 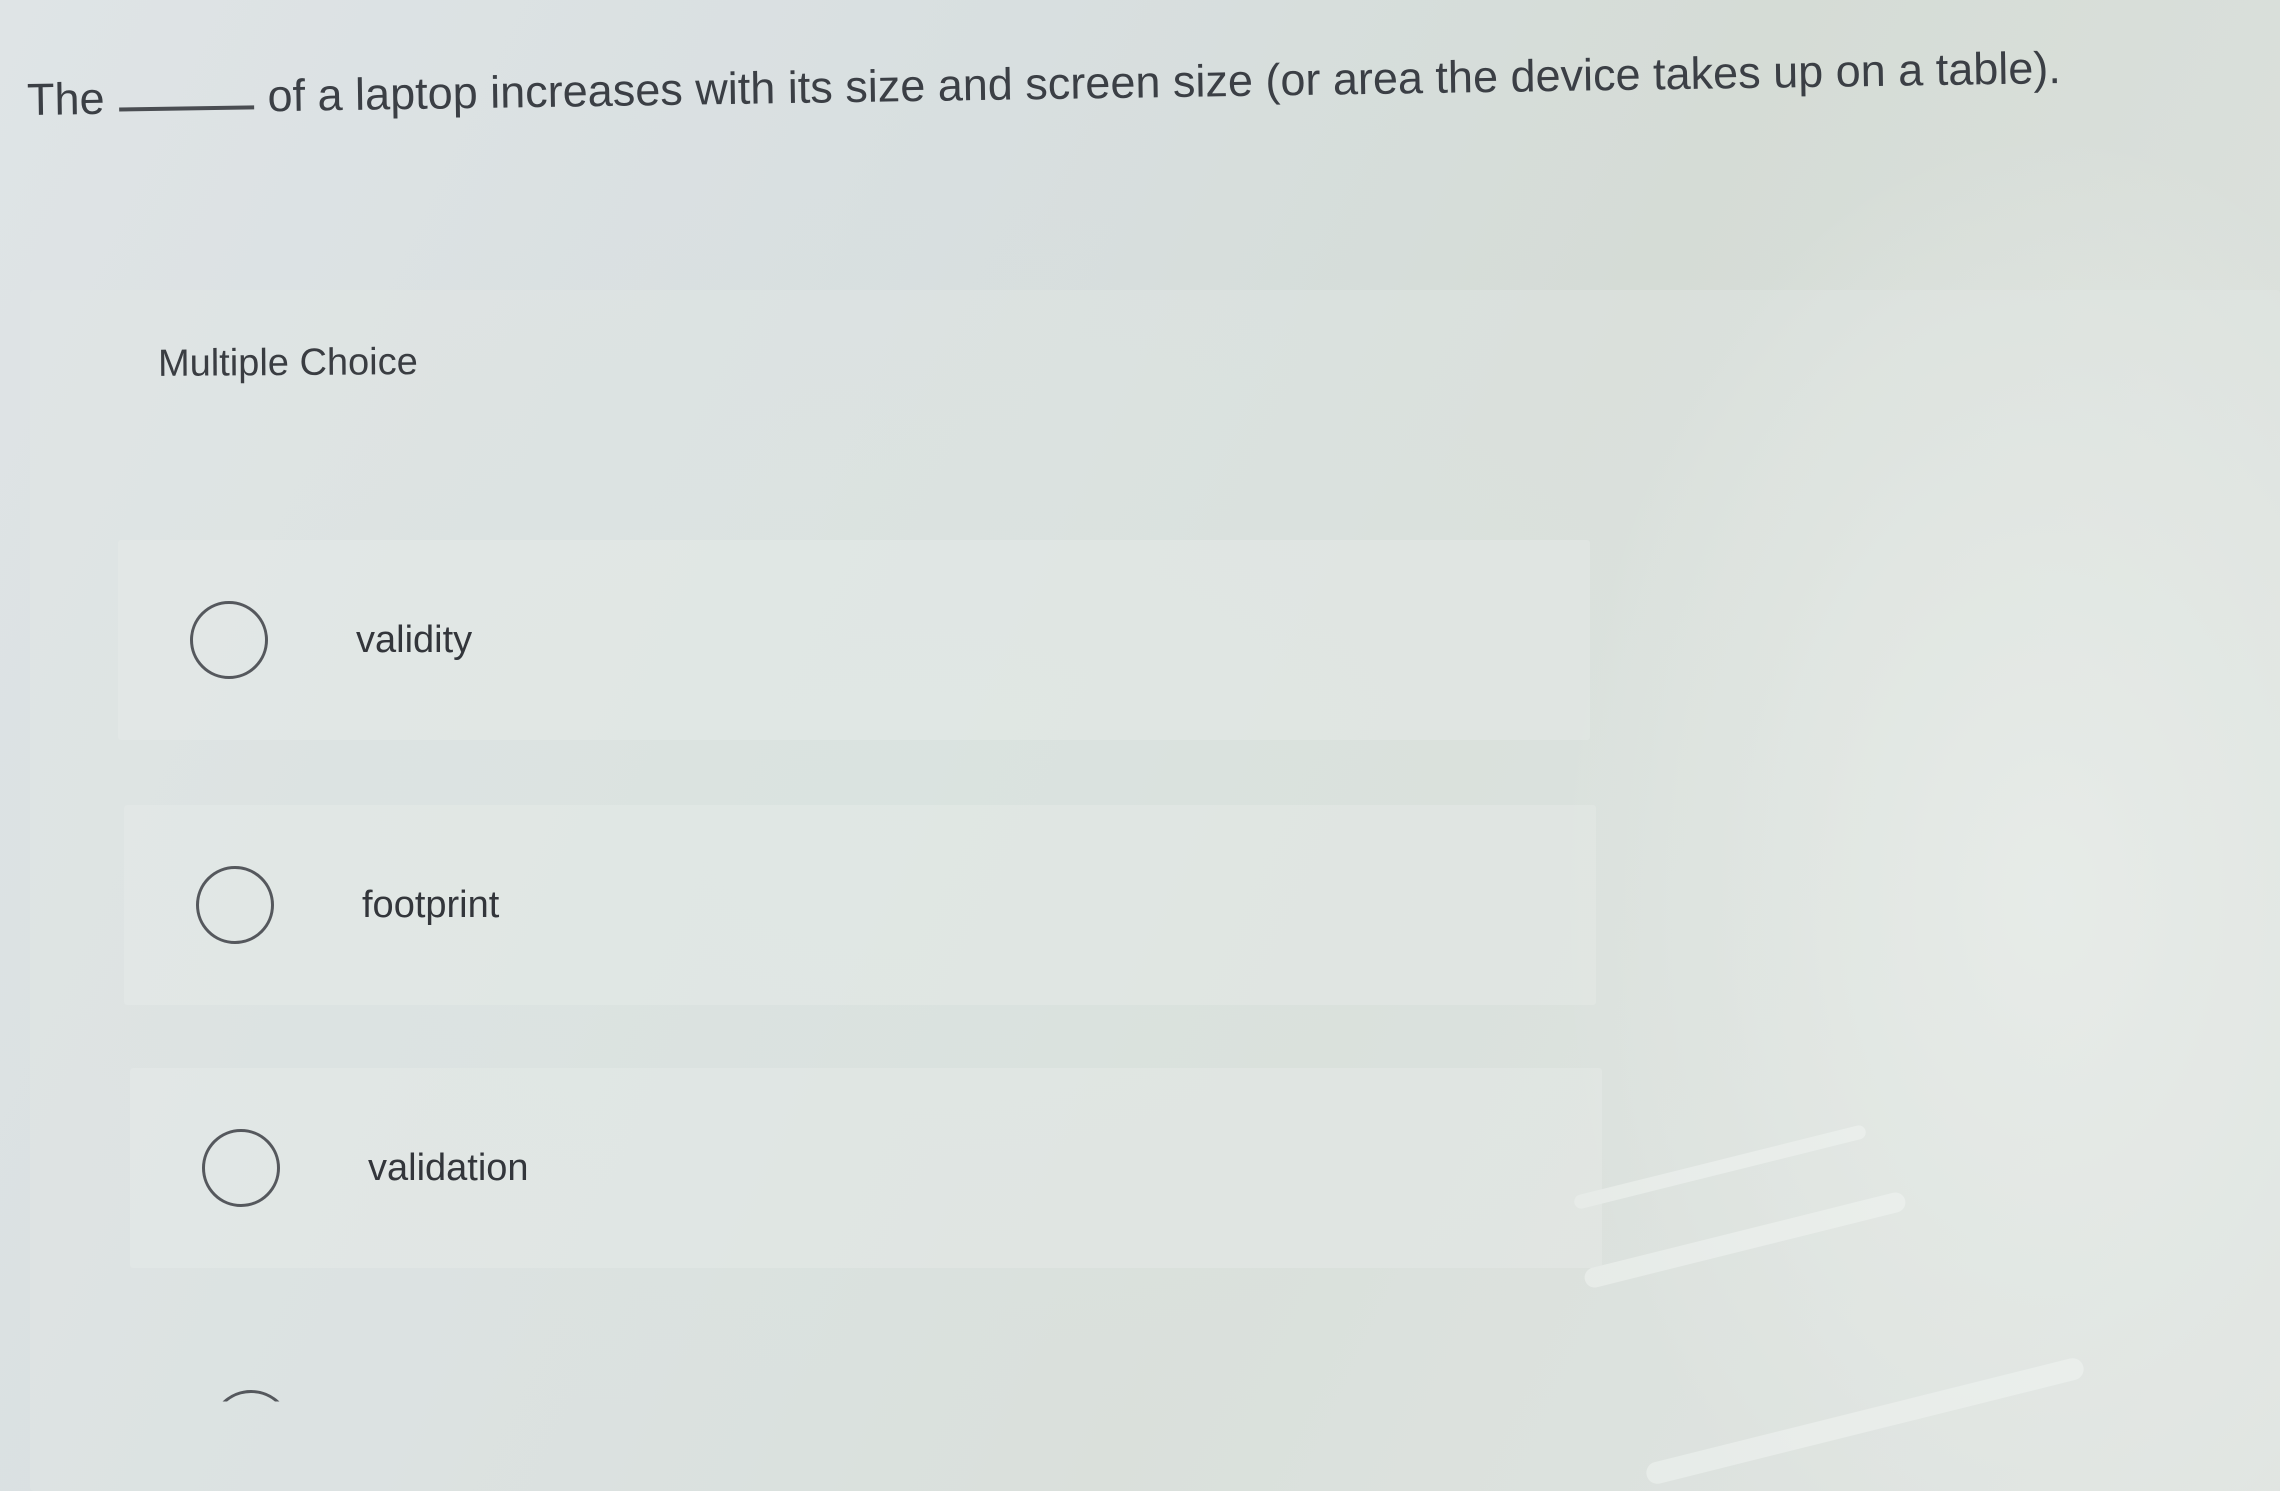 I want to click on option-label: validation, so click(x=448, y=1167).